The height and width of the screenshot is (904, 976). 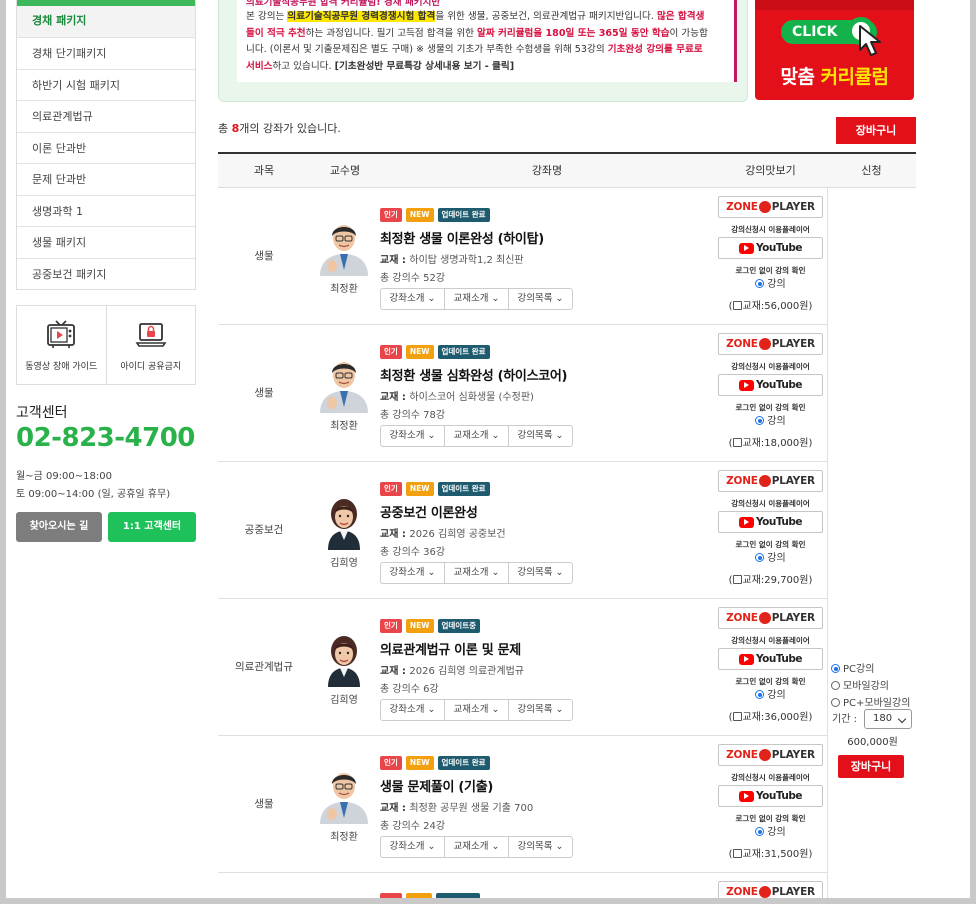 I want to click on option-pc: PC강의, so click(x=852, y=667).